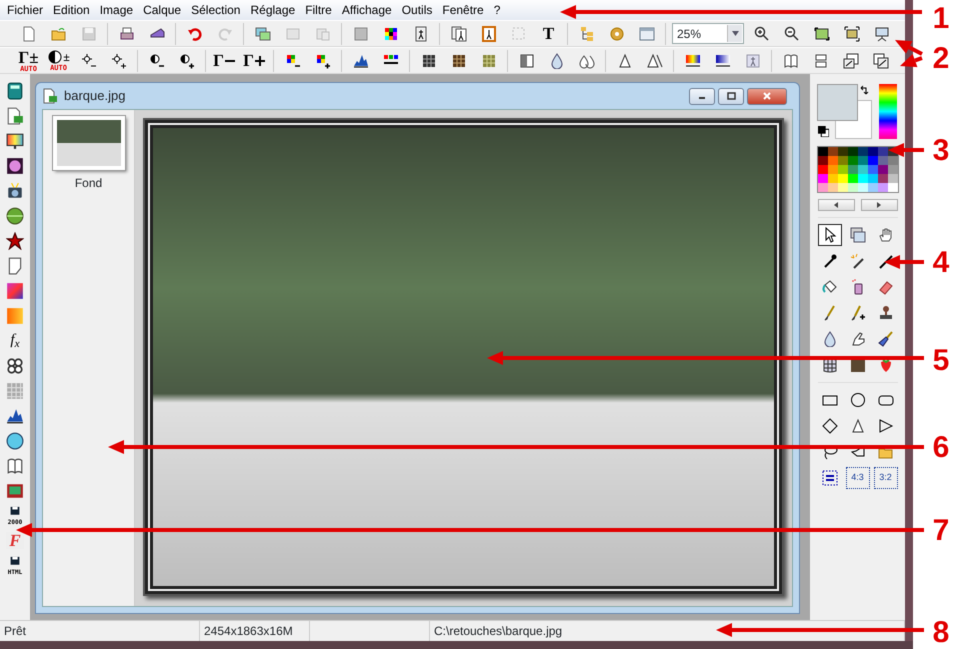  I want to click on toolbar-button: T, so click(548, 34).